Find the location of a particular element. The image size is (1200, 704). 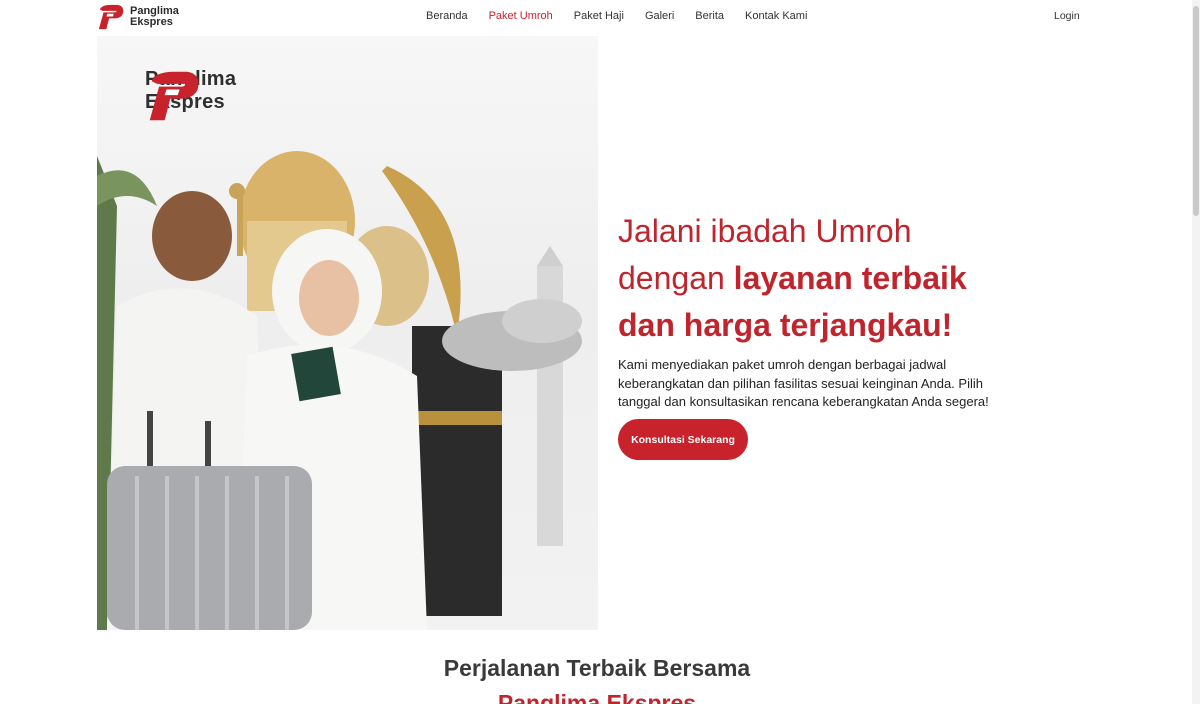

brand-name-line2: Ekspres is located at coordinates (151, 22).